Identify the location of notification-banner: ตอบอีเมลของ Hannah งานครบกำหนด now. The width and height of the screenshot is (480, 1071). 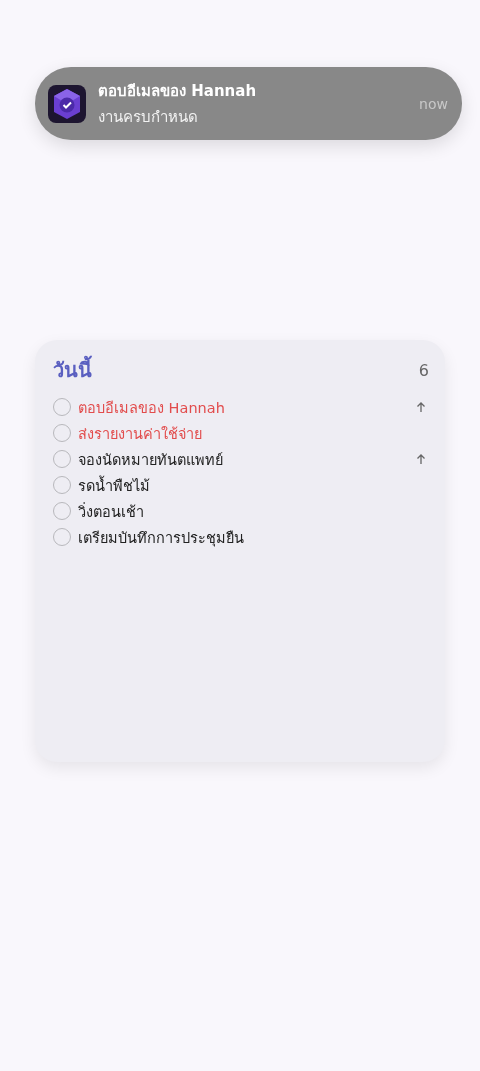
(248, 103).